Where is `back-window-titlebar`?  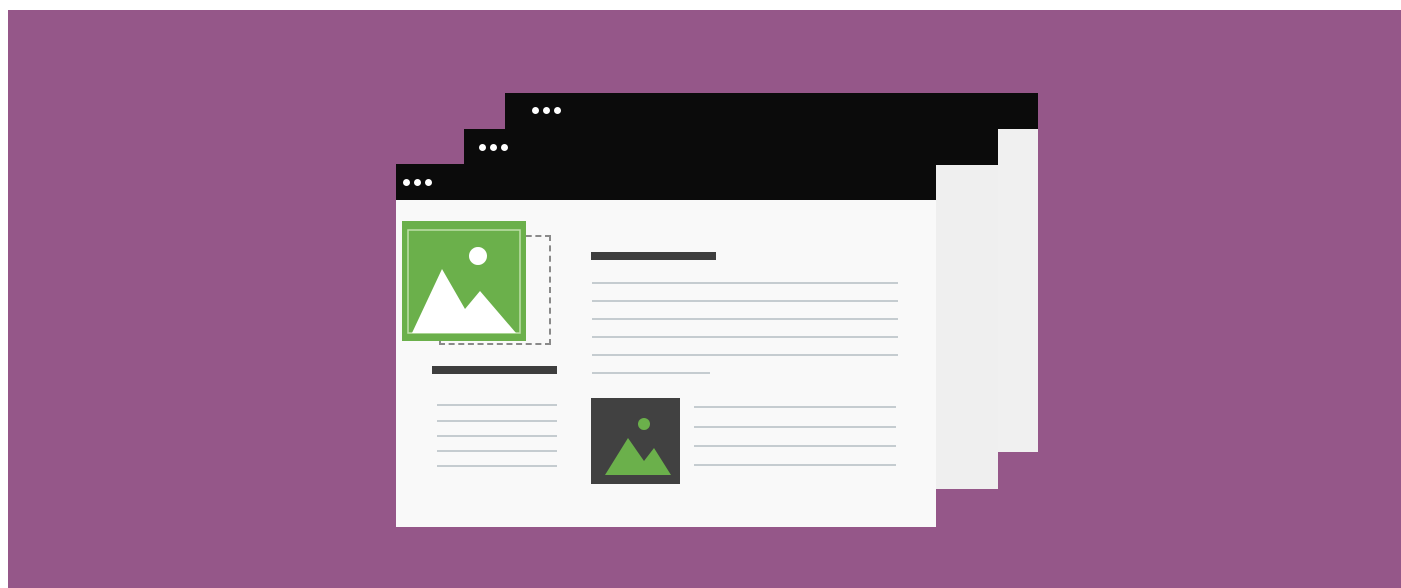 back-window-titlebar is located at coordinates (771, 111).